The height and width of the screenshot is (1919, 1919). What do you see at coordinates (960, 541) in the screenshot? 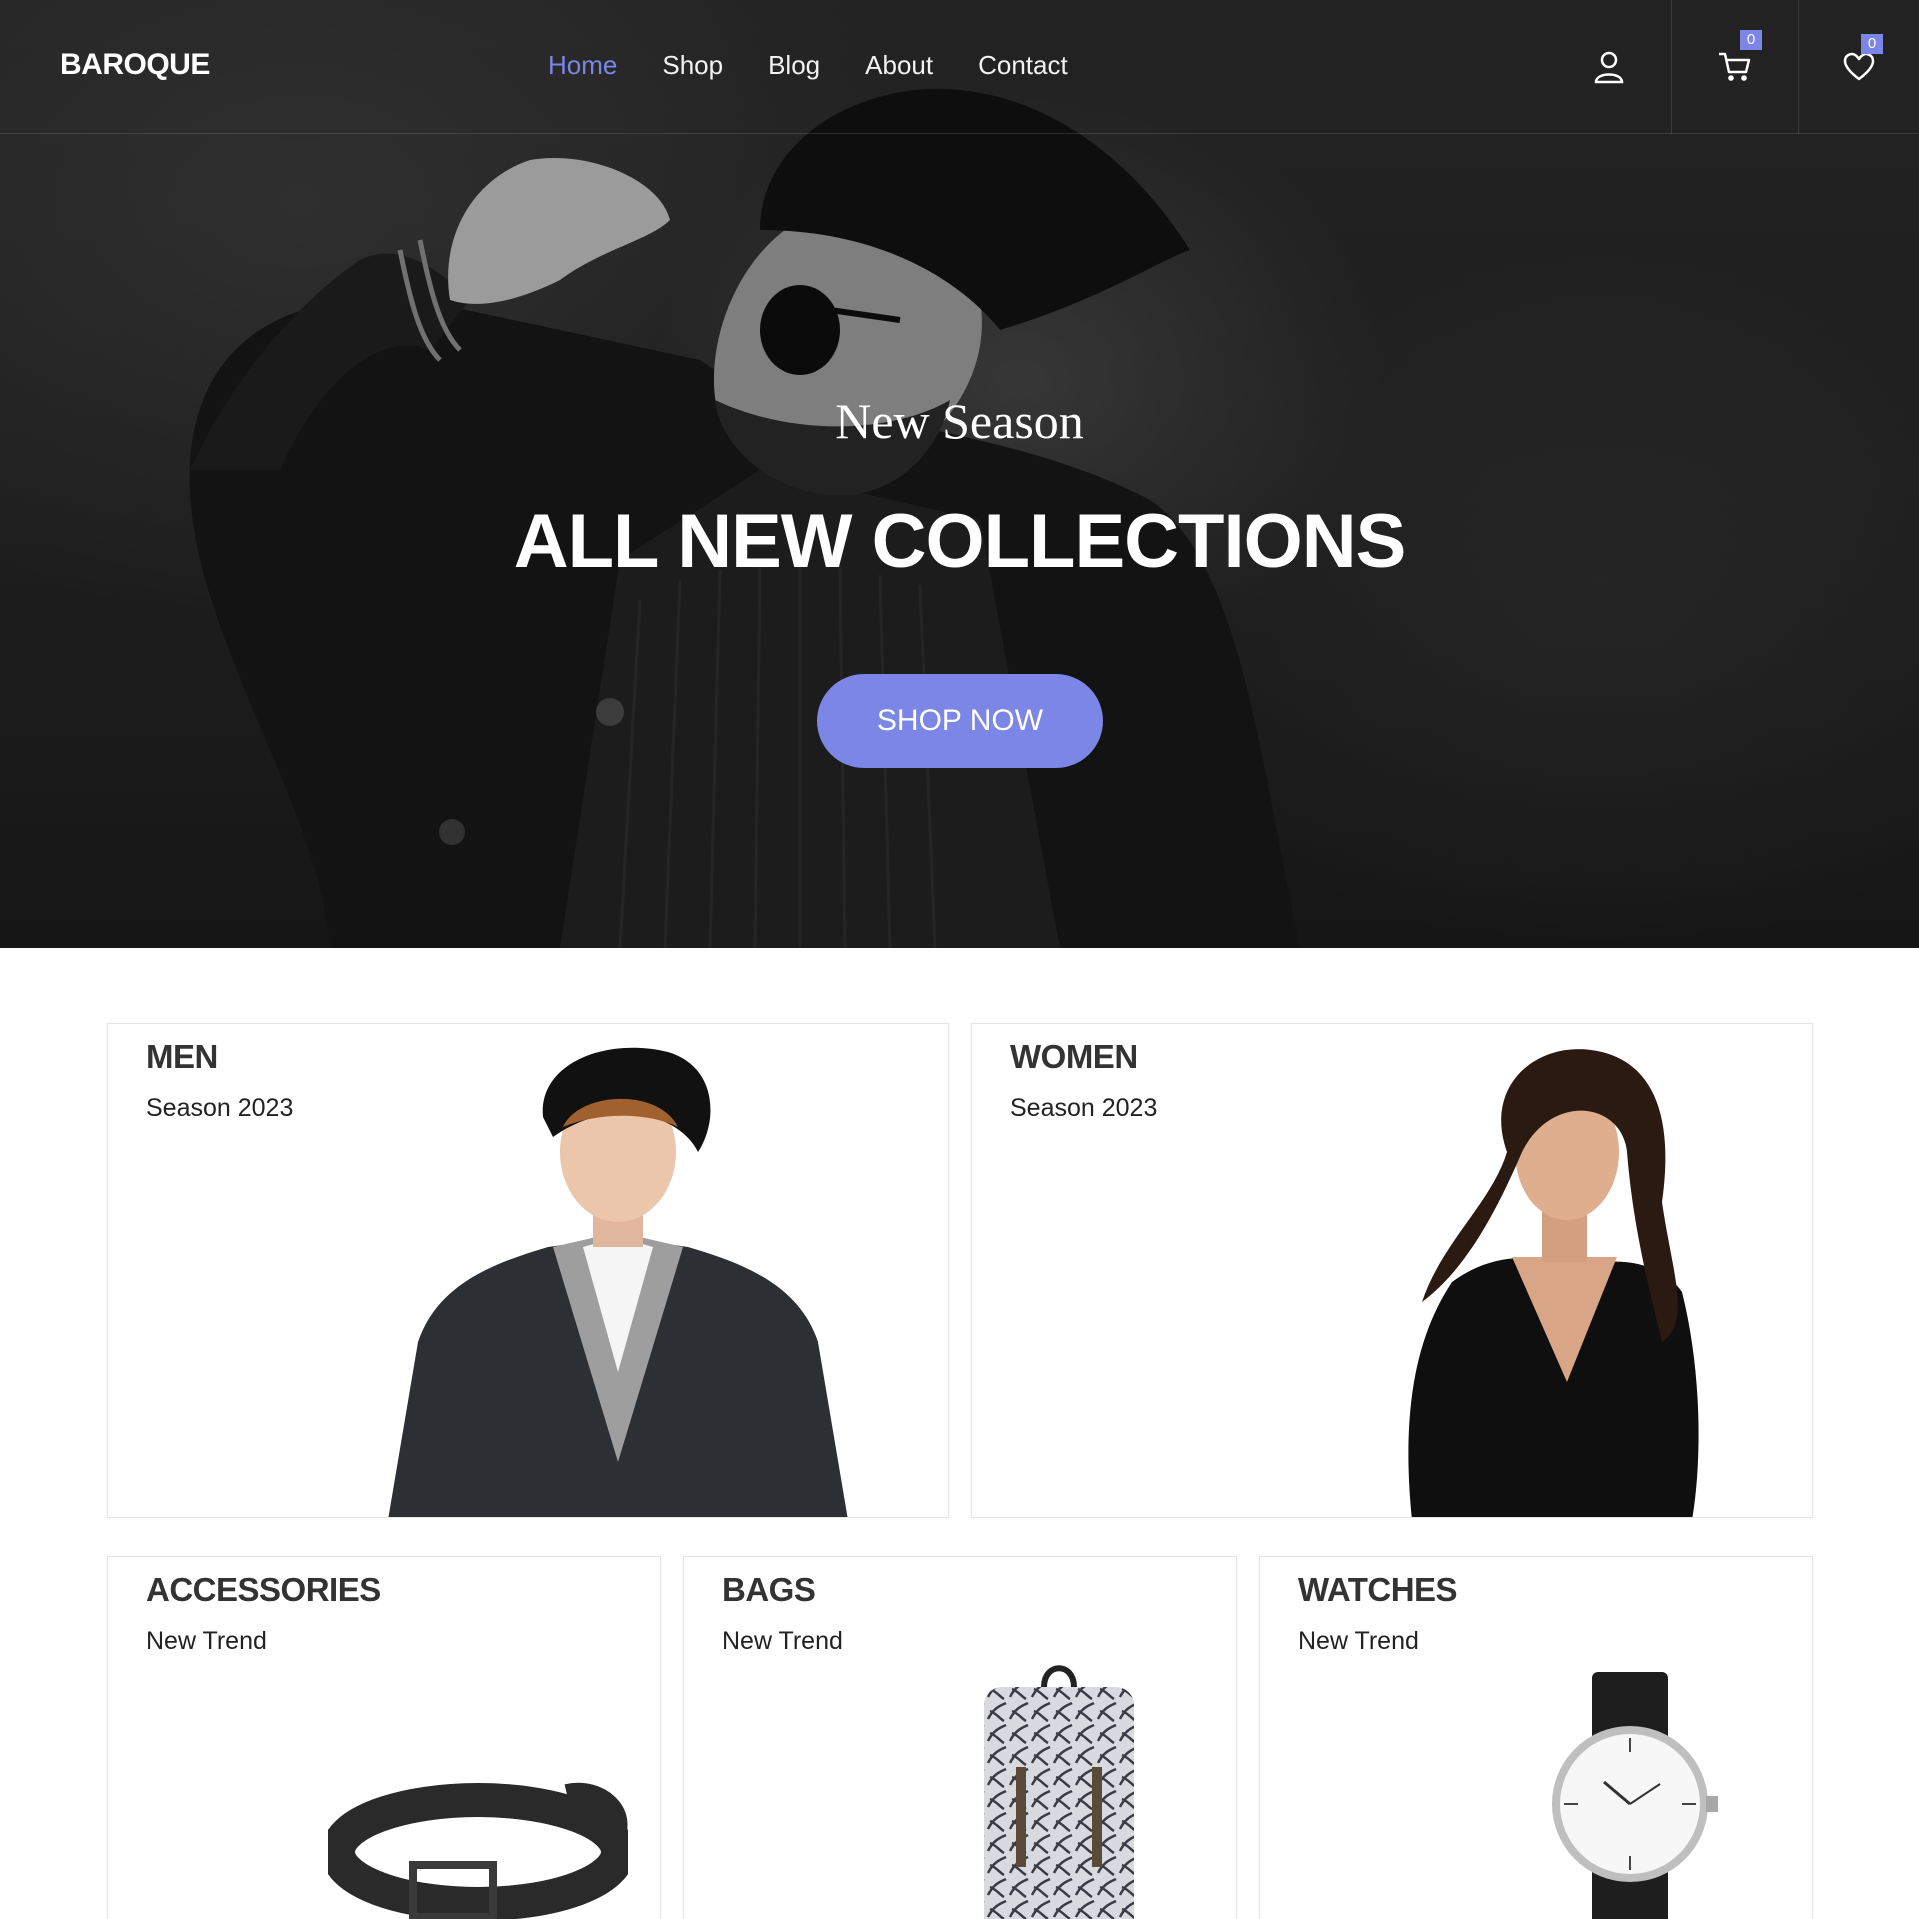
I see `hero-title: ALL NEW COLLECTIONS` at bounding box center [960, 541].